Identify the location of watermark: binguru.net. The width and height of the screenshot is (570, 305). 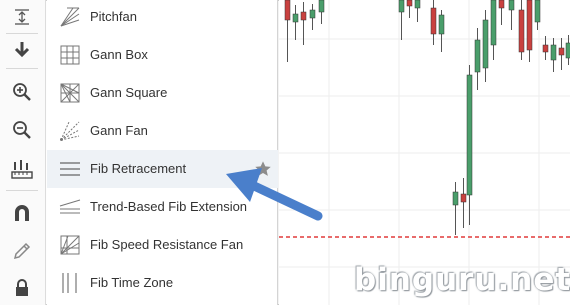
(462, 280).